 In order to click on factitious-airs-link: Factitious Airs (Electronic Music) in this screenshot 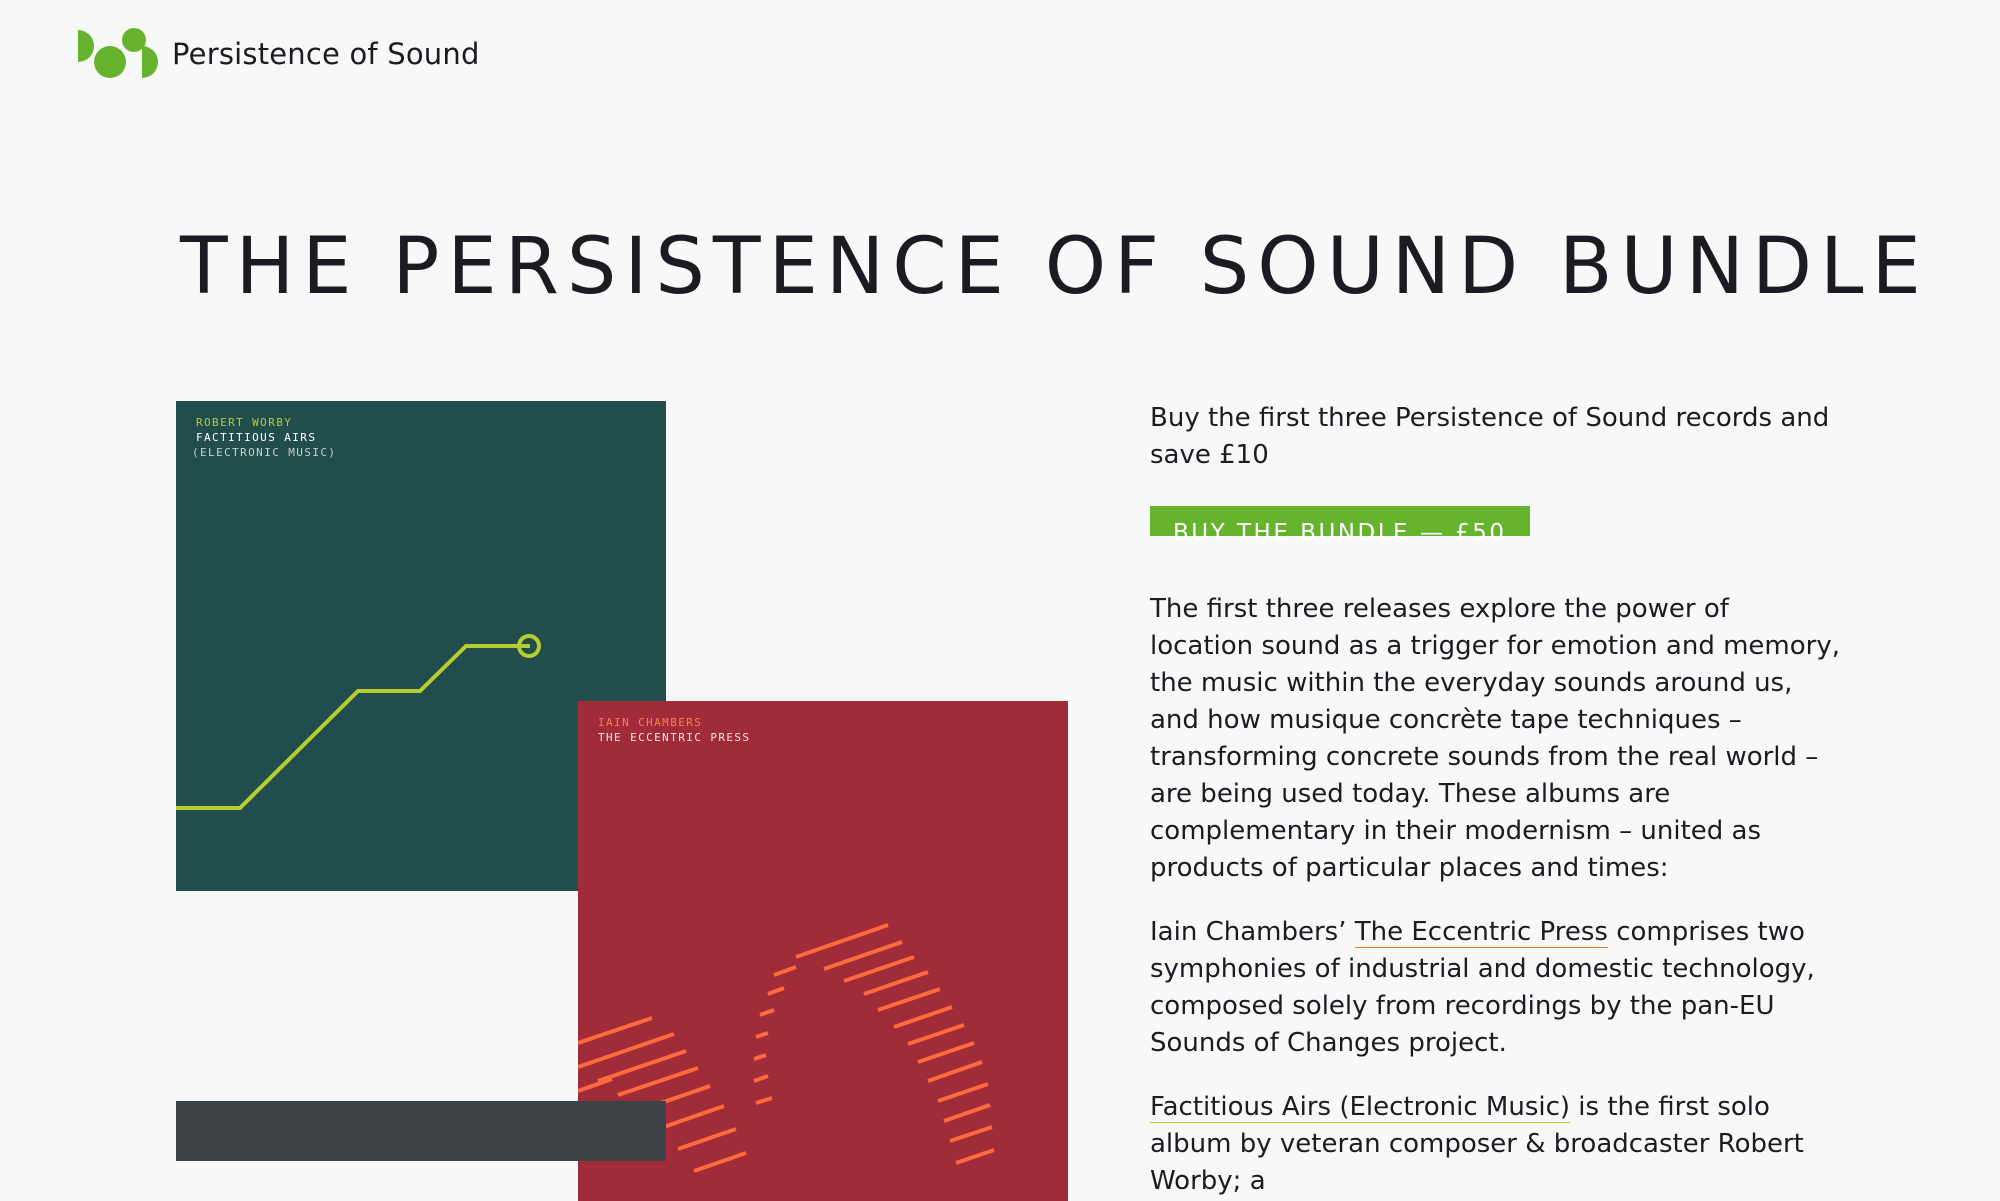, I will do `click(1360, 1107)`.